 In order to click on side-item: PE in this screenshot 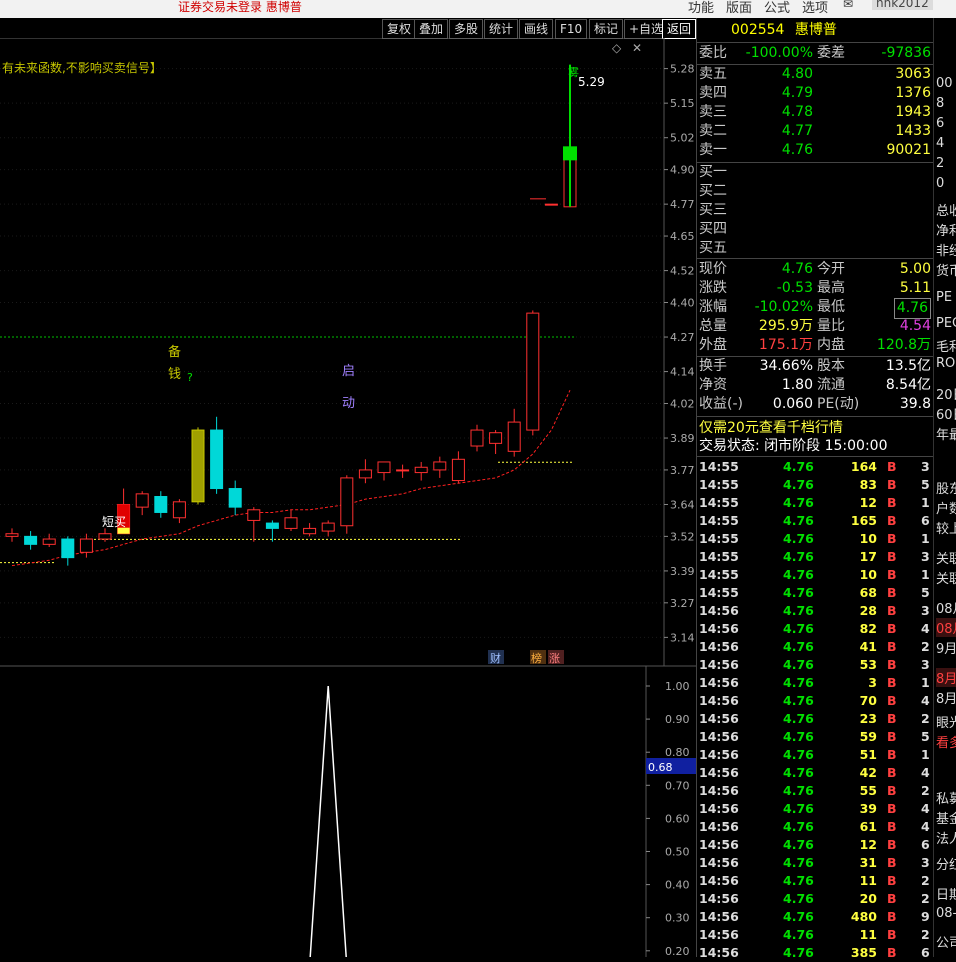, I will do `click(944, 297)`.